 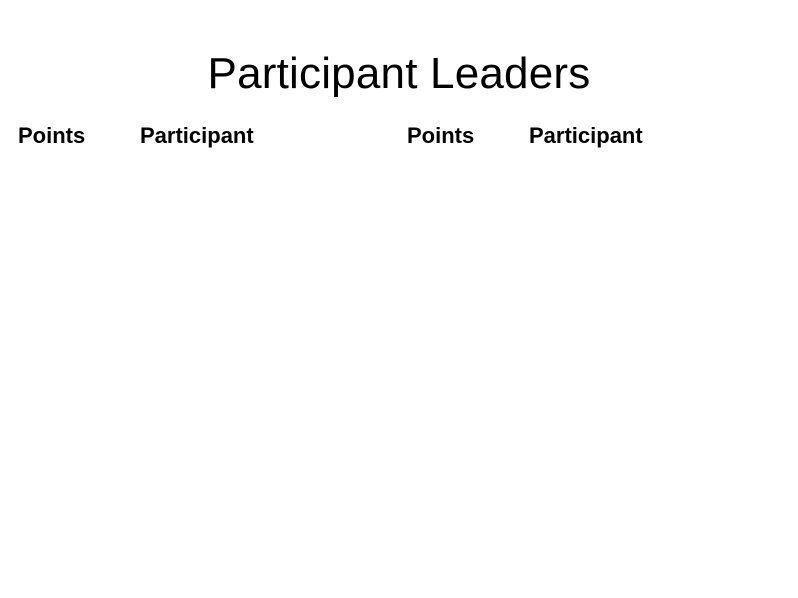 I want to click on left-points-header: Points, so click(x=52, y=135).